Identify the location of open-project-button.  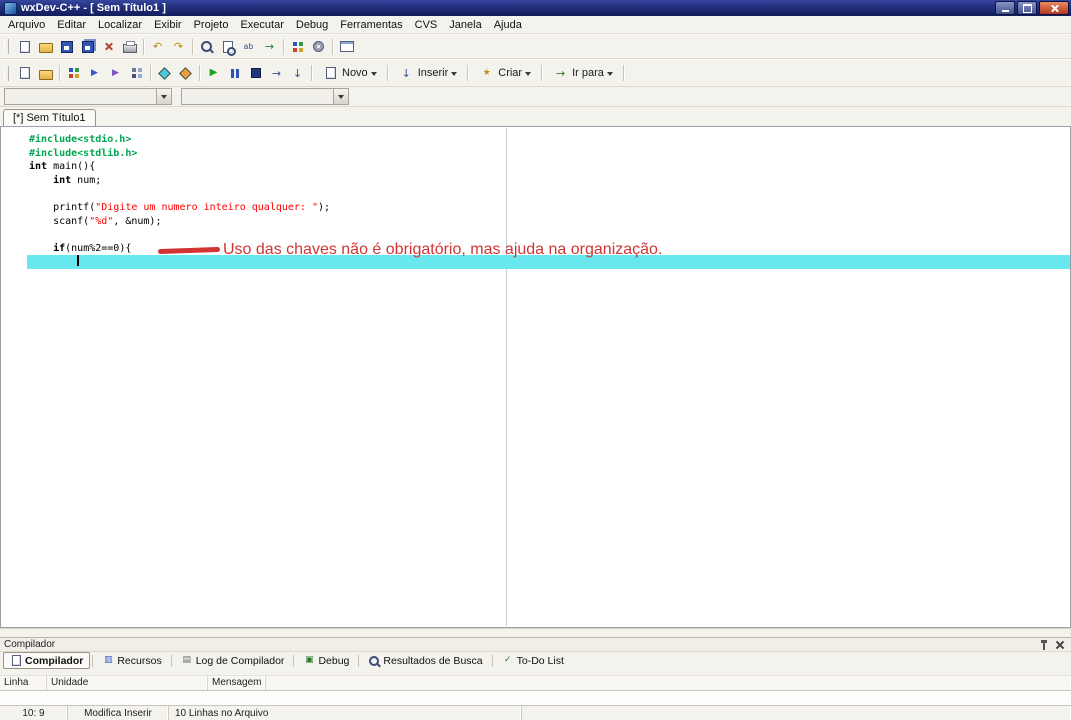
(45, 73).